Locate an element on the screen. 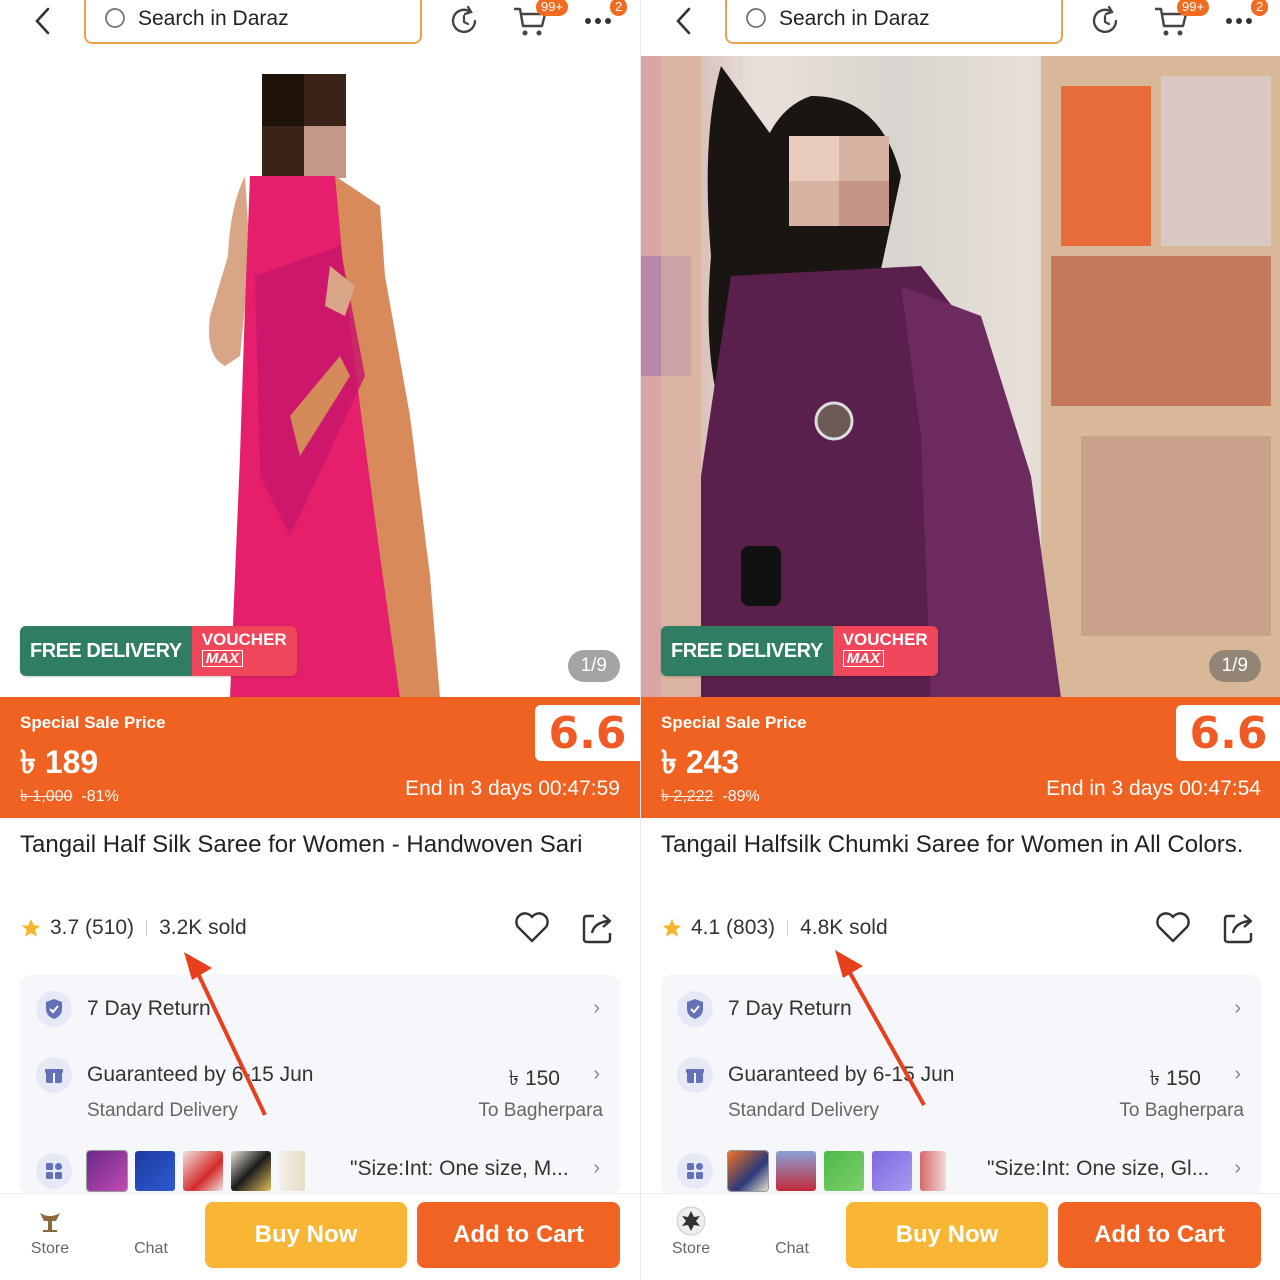 This screenshot has height=1280, width=1280. top-bar: Search in Daraz 99+ 2 is located at coordinates (960, 28).